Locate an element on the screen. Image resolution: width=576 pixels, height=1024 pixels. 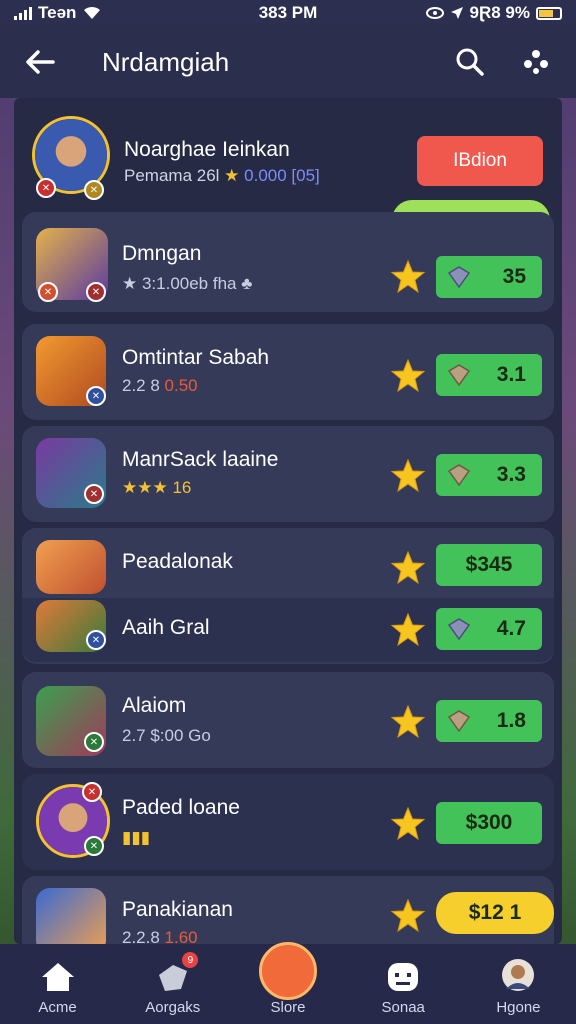
price-label: 35 is located at coordinates (514, 276).